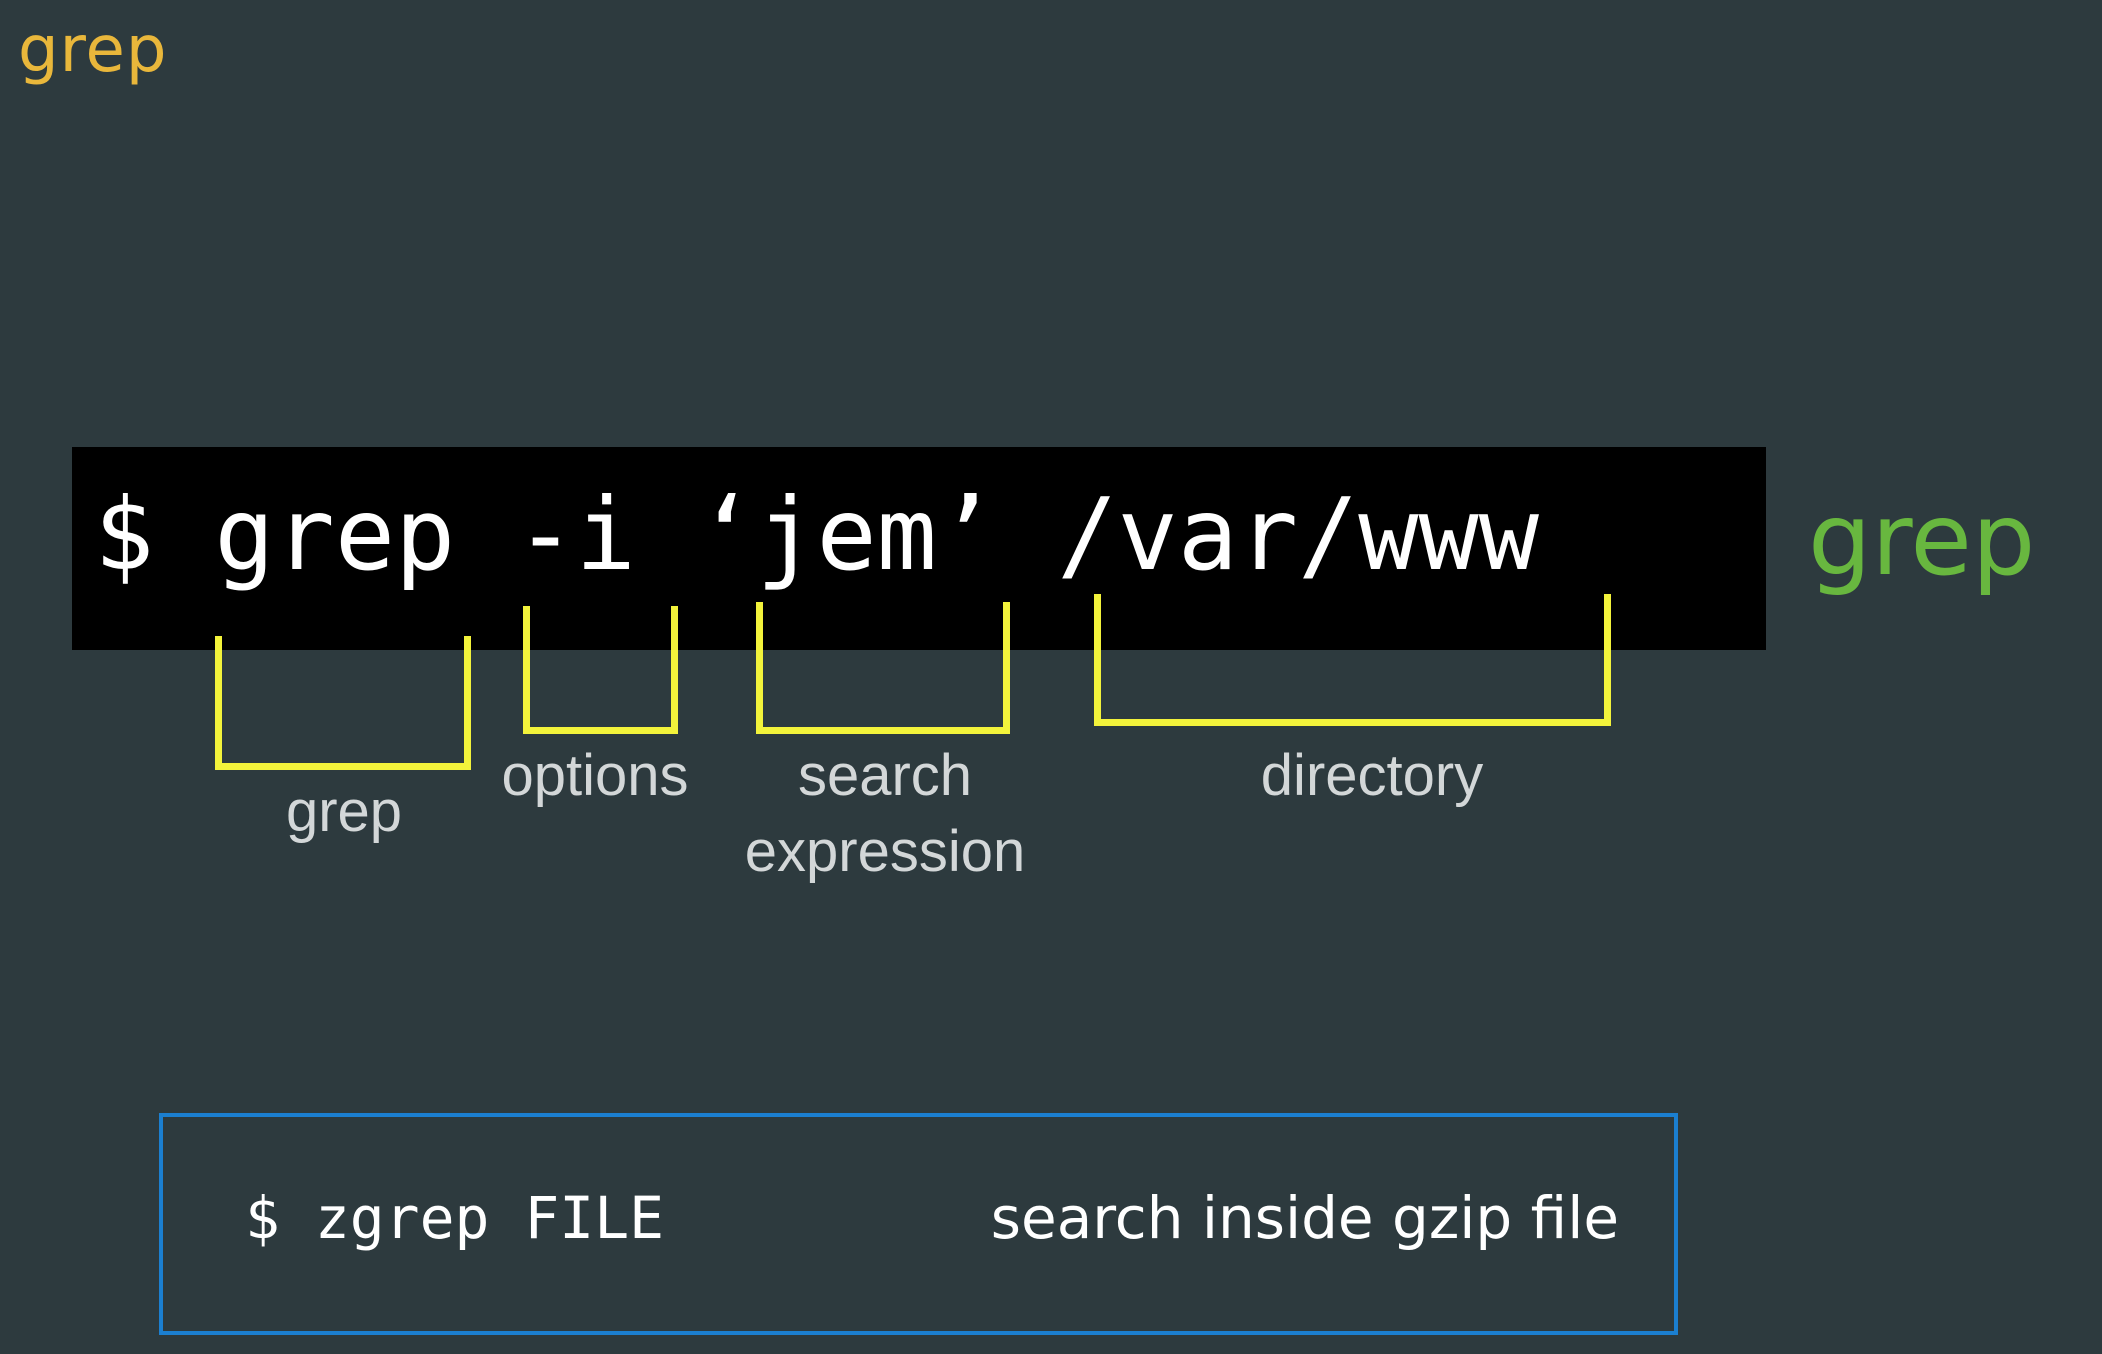 Image resolution: width=2102 pixels, height=1354 pixels. I want to click on tip-command: $ zgrep FILE, so click(455, 1218).